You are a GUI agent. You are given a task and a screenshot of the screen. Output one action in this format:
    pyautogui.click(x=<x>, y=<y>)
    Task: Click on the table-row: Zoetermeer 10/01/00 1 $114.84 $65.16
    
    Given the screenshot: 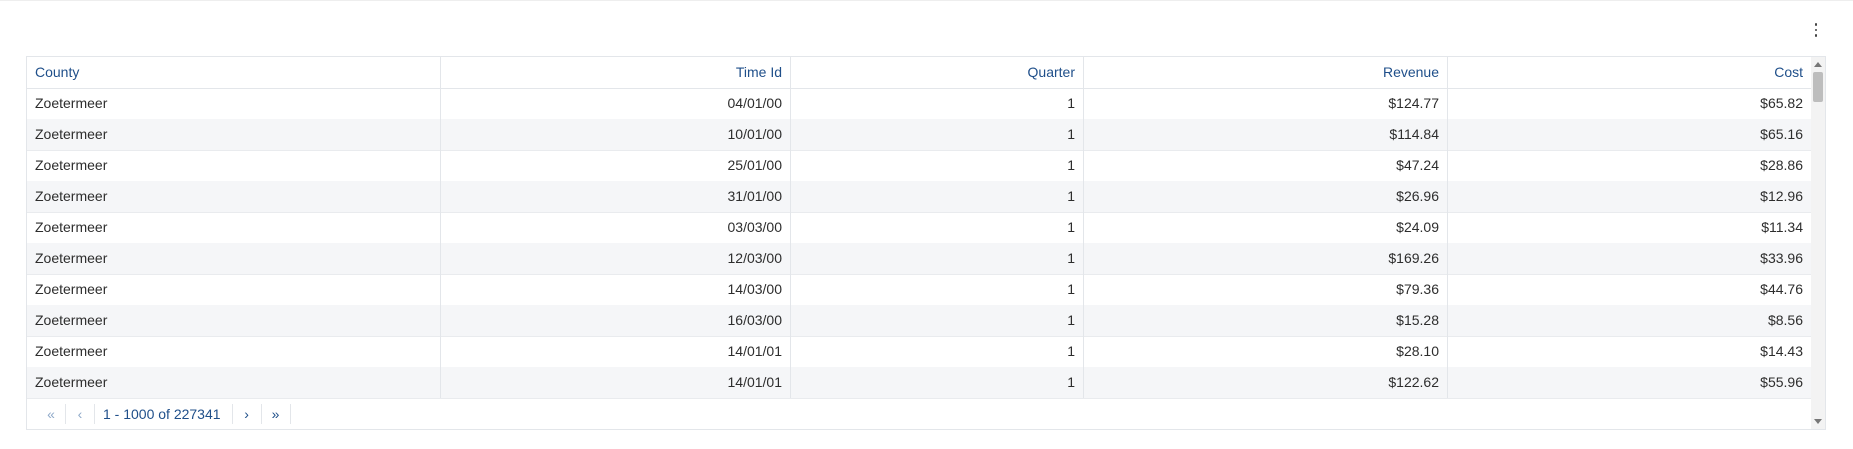 What is the action you would take?
    pyautogui.click(x=919, y=135)
    